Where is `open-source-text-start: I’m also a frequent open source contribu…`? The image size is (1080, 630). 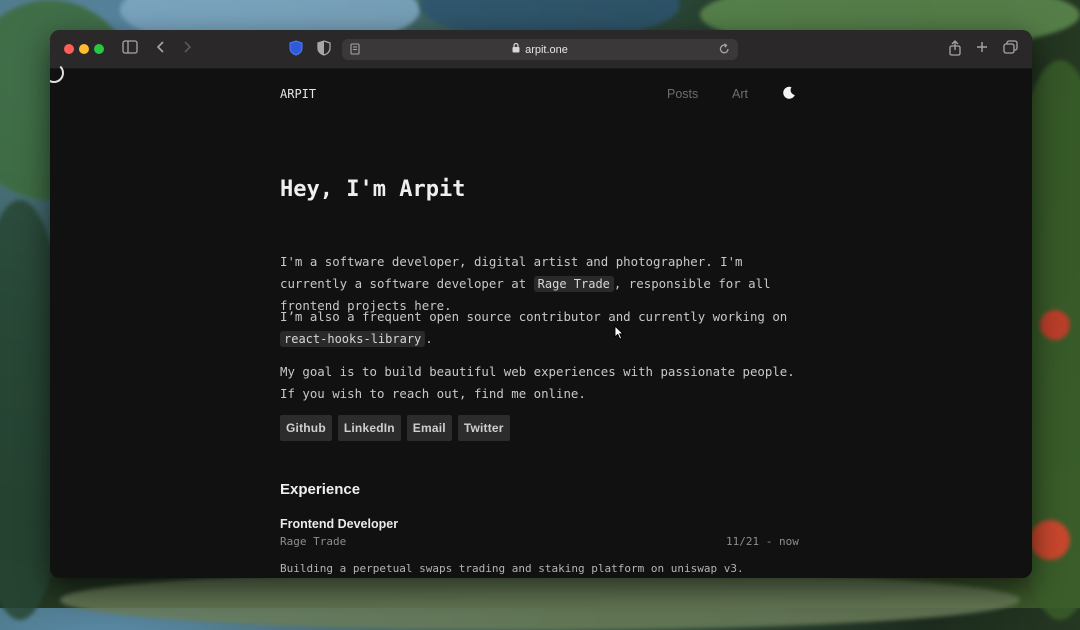
open-source-text-start: I’m also a frequent open source contribu… is located at coordinates (534, 316).